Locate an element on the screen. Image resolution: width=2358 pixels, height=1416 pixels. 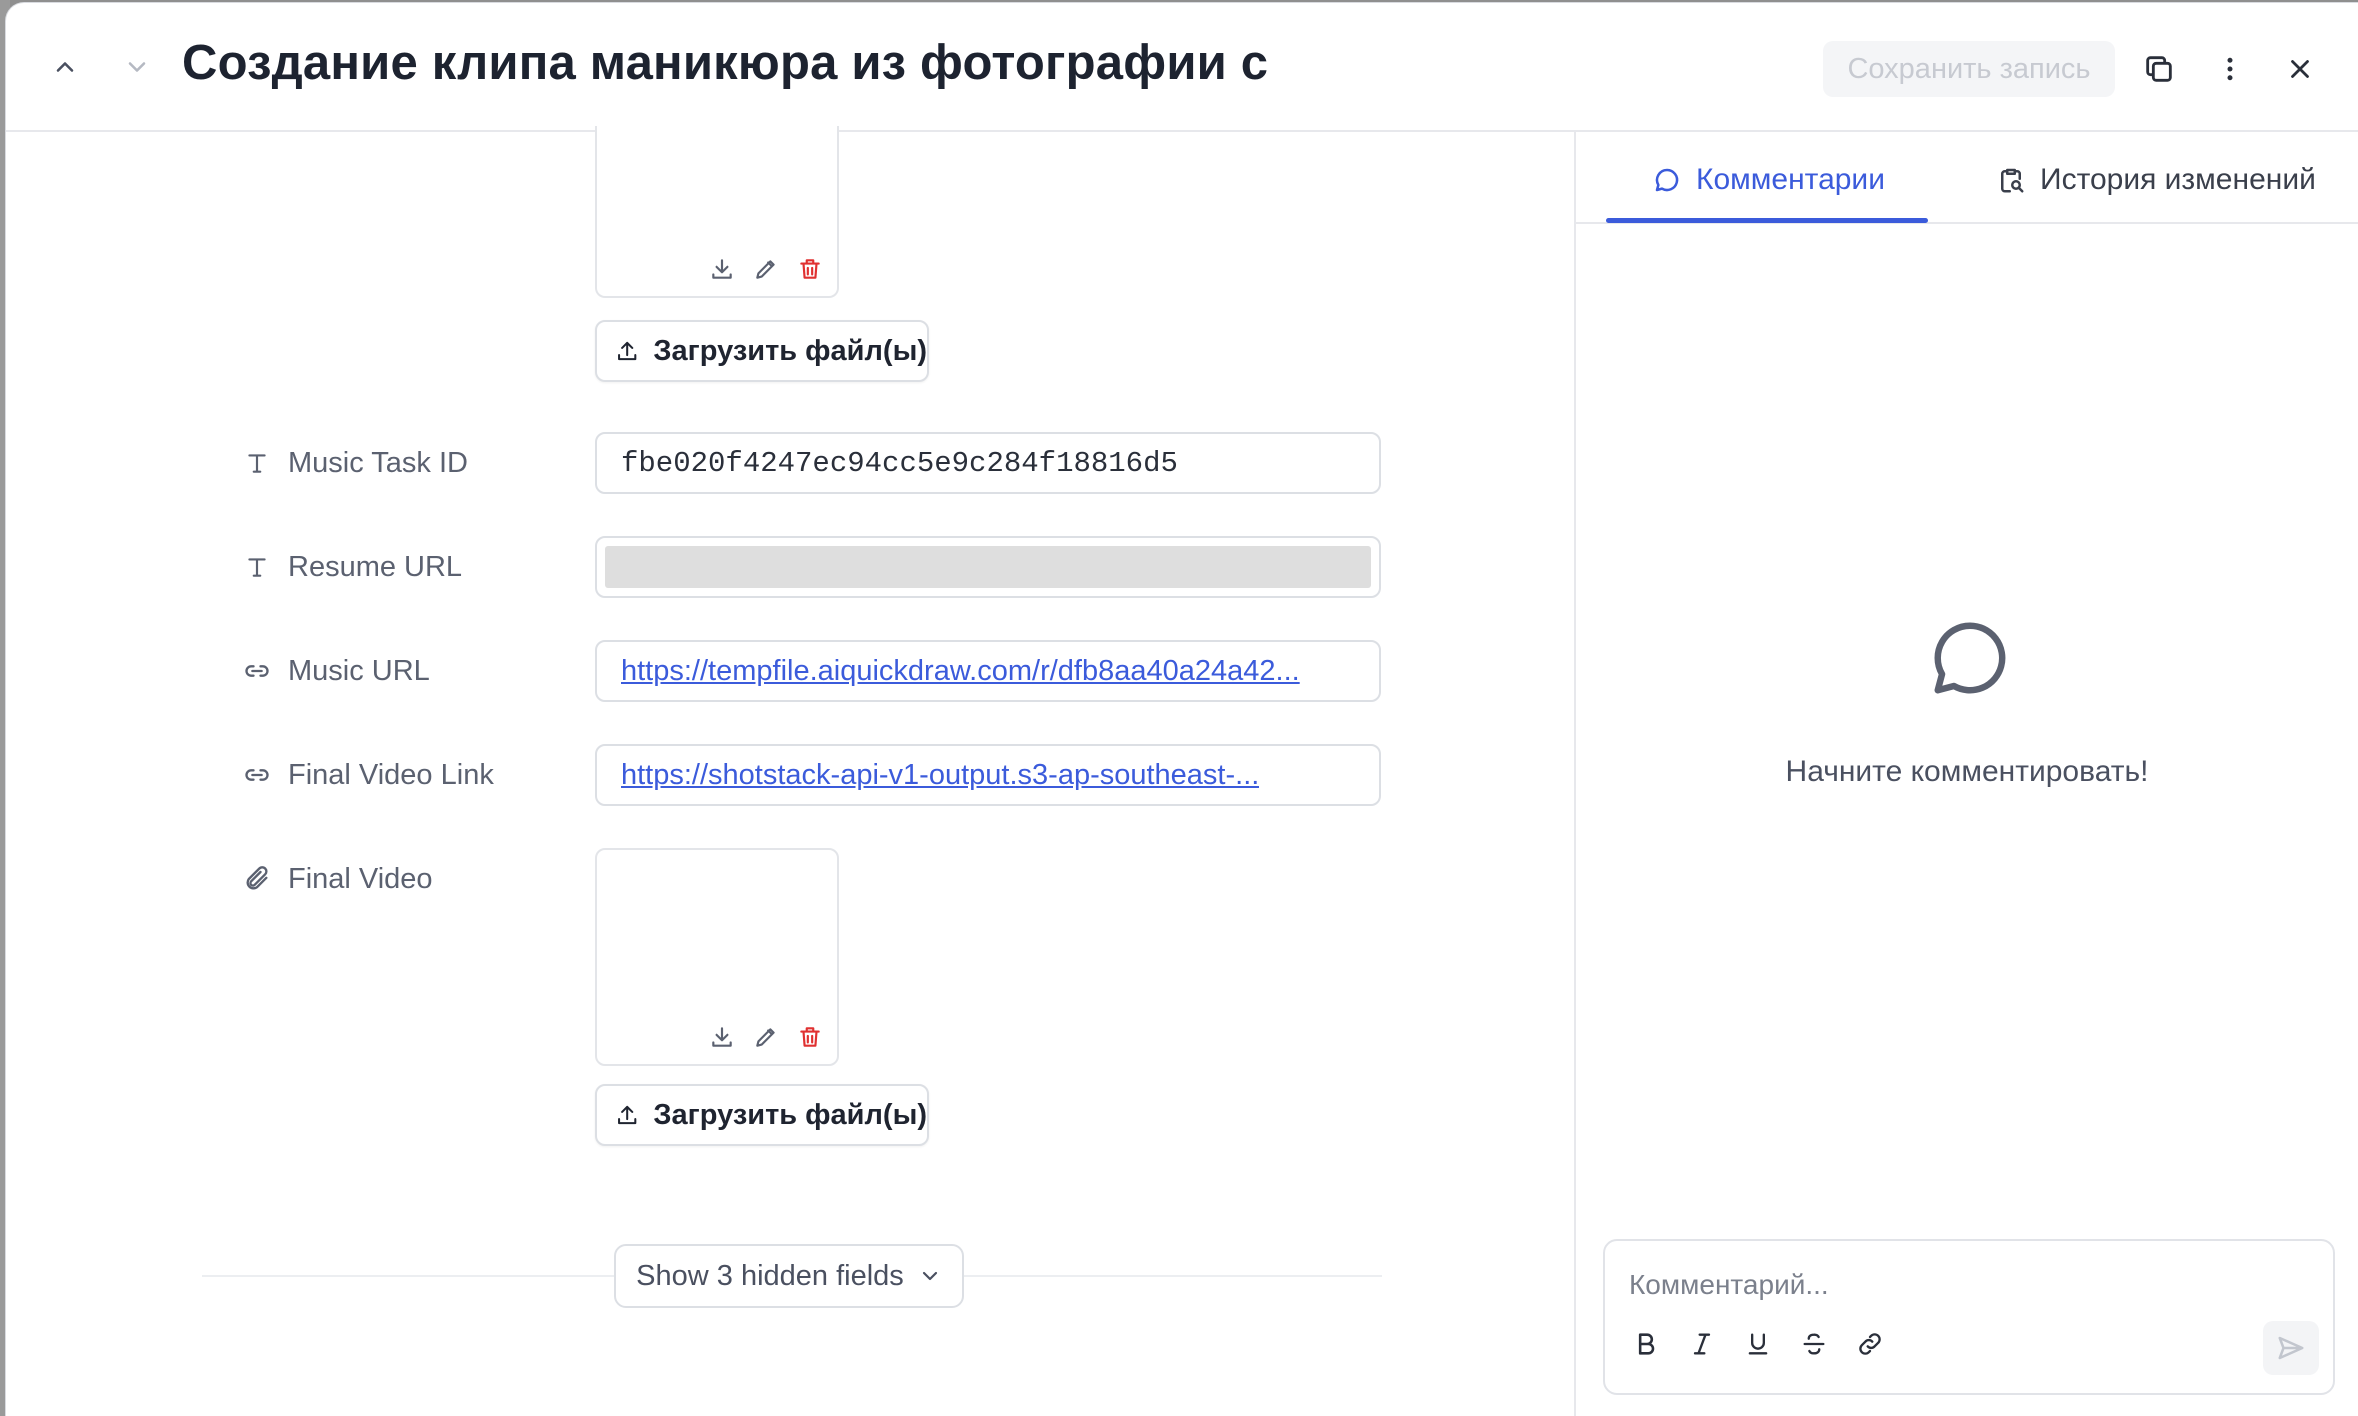
redacted-value is located at coordinates (988, 567).